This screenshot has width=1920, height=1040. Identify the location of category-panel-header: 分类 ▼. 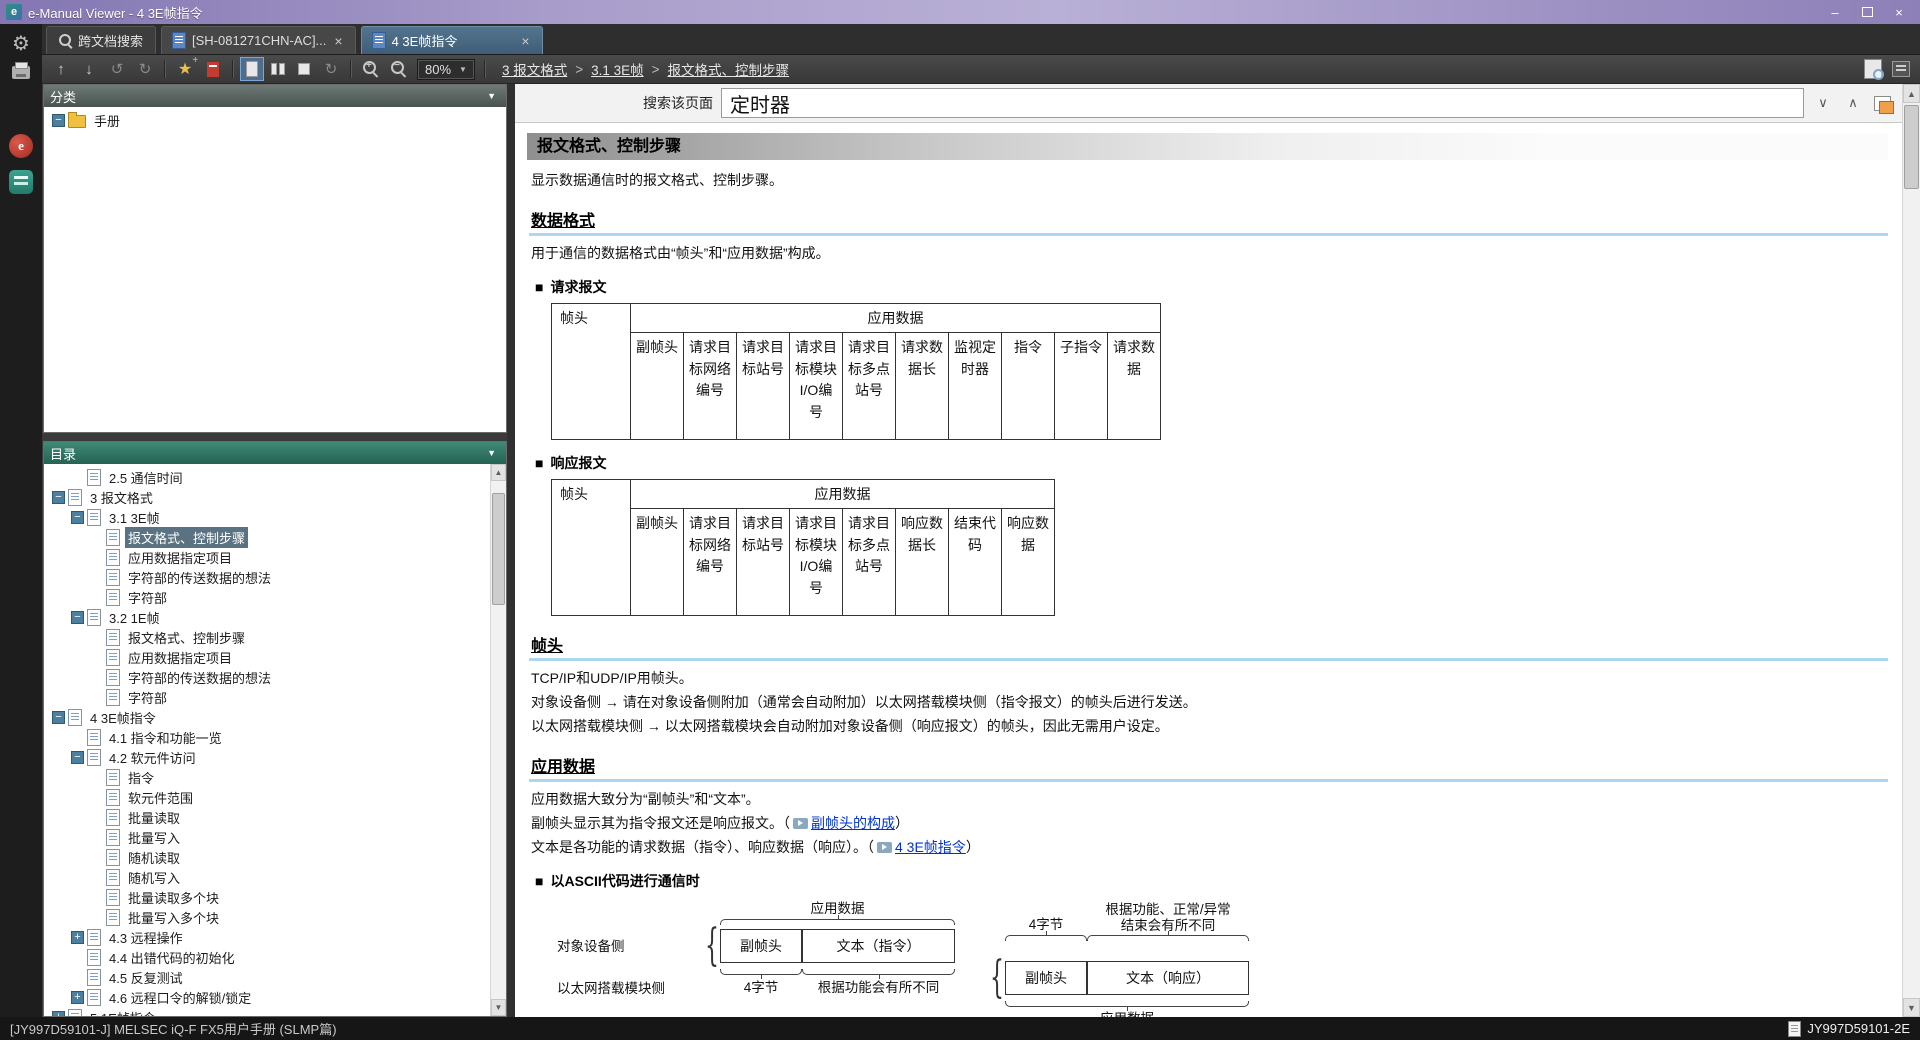
(275, 96).